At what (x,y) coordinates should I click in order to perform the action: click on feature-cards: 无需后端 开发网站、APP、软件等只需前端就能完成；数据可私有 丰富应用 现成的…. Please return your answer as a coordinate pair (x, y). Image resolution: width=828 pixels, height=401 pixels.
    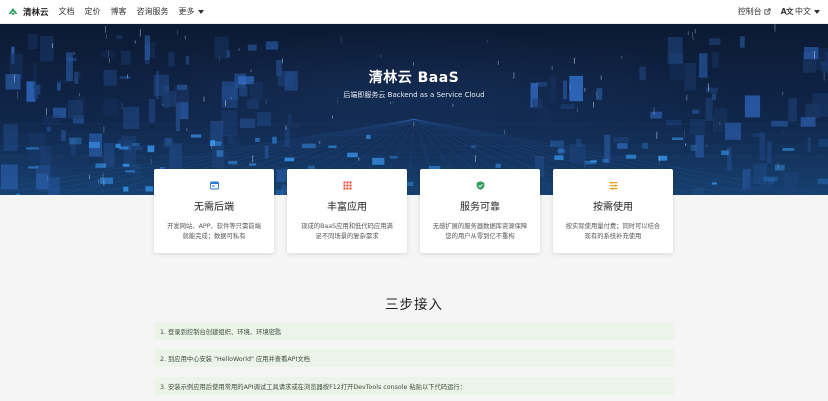
    Looking at the image, I should click on (413, 211).